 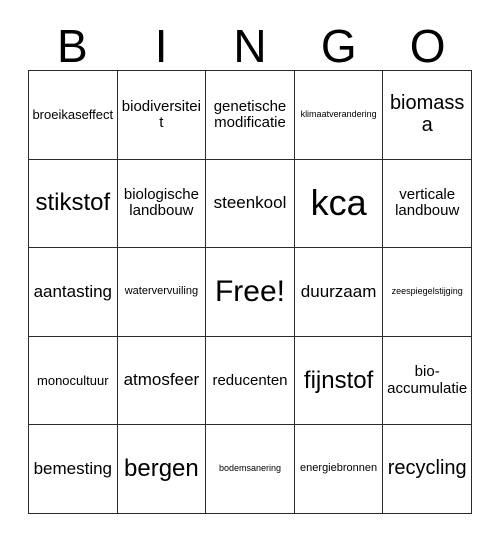 I want to click on bingo-header-letter-b: B, so click(x=72, y=46).